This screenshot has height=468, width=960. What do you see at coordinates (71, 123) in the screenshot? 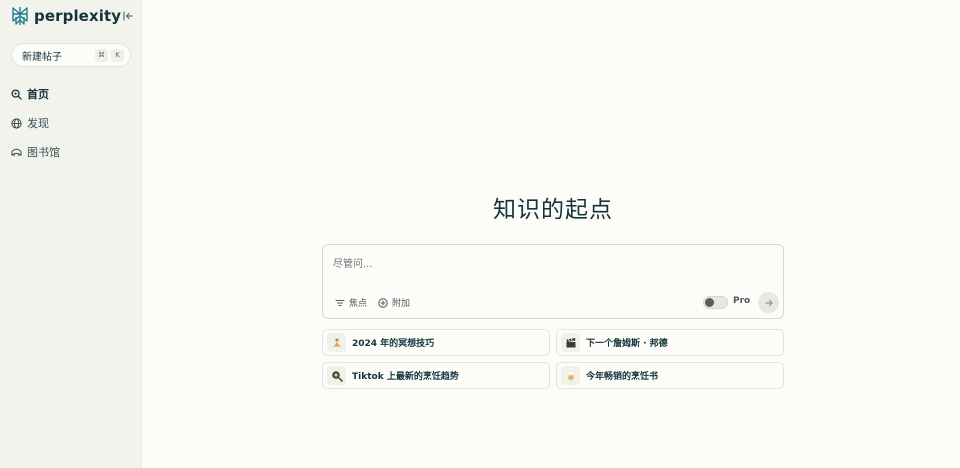
I see `sidebar-item-discover: 发现` at bounding box center [71, 123].